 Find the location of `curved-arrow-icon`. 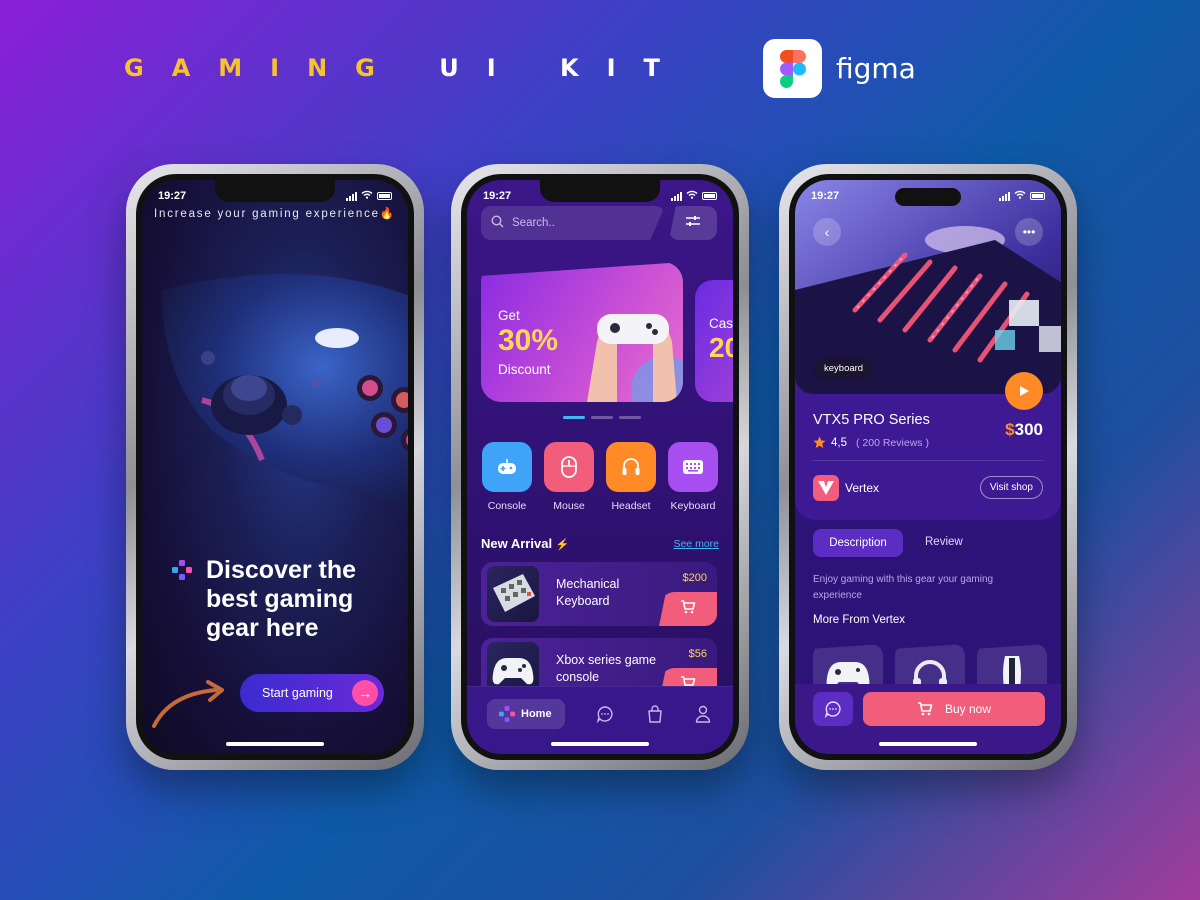

curved-arrow-icon is located at coordinates (188, 704).